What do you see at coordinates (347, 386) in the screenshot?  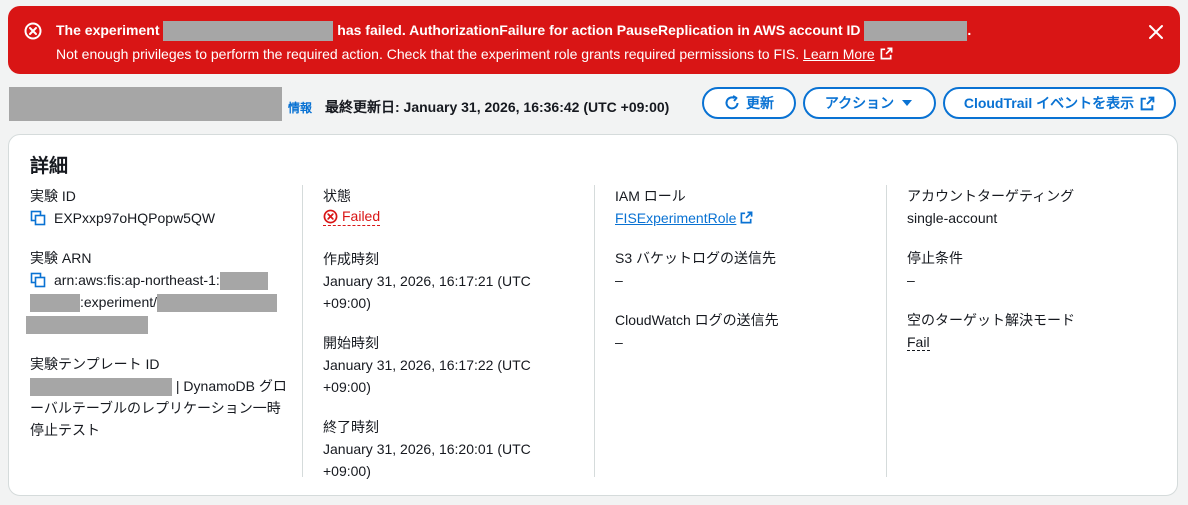 I see `start-time-tz: +09:00)` at bounding box center [347, 386].